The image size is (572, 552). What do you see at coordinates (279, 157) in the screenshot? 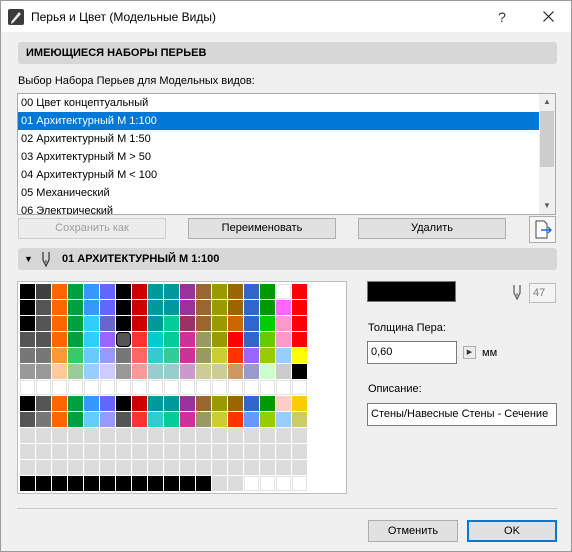
I see `list-item: 03 Архитектурный М > 50` at bounding box center [279, 157].